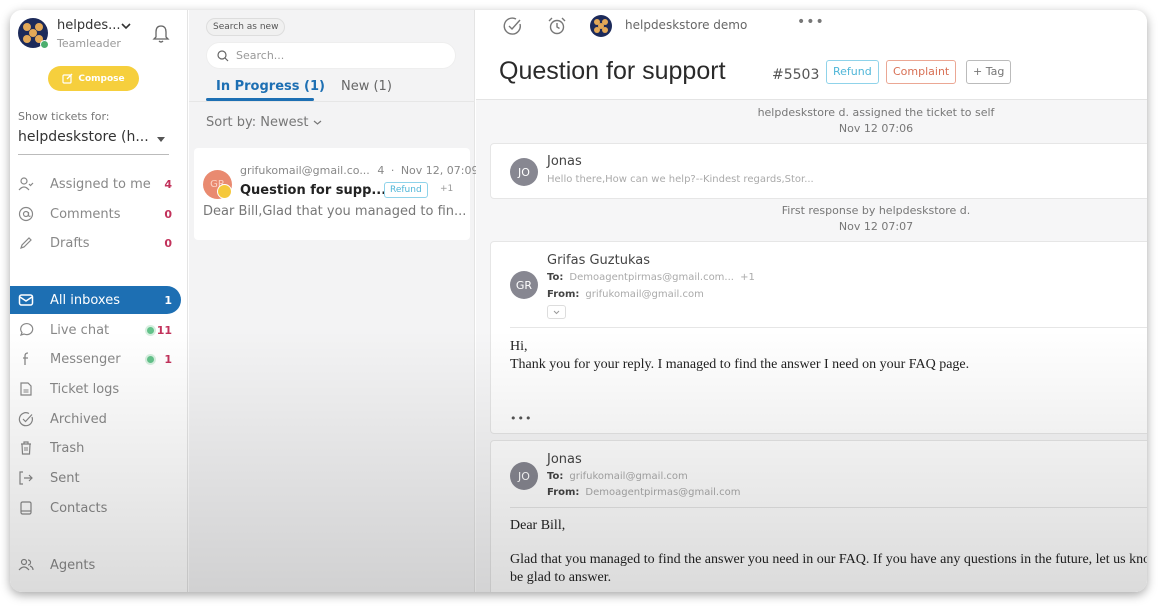  I want to click on sidebar-item-live-chat: Live chat 11, so click(95, 330).